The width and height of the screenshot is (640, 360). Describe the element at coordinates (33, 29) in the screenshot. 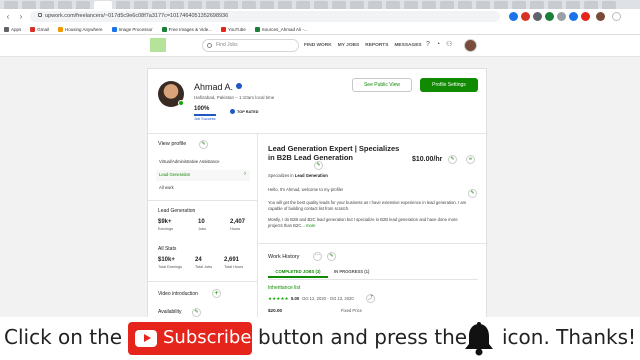

I see `gmail-icon` at that location.